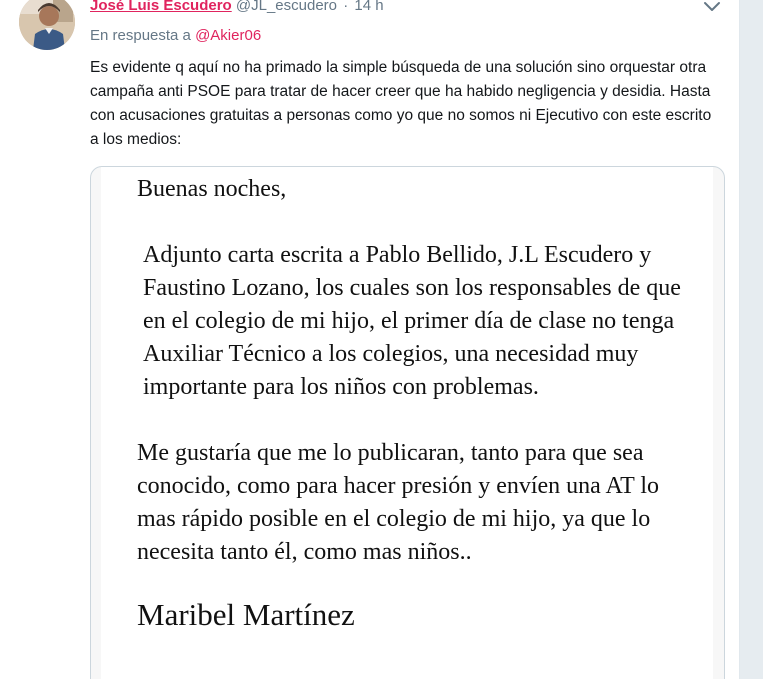  What do you see at coordinates (140, 35) in the screenshot?
I see `reply-prefix: En respuesta a` at bounding box center [140, 35].